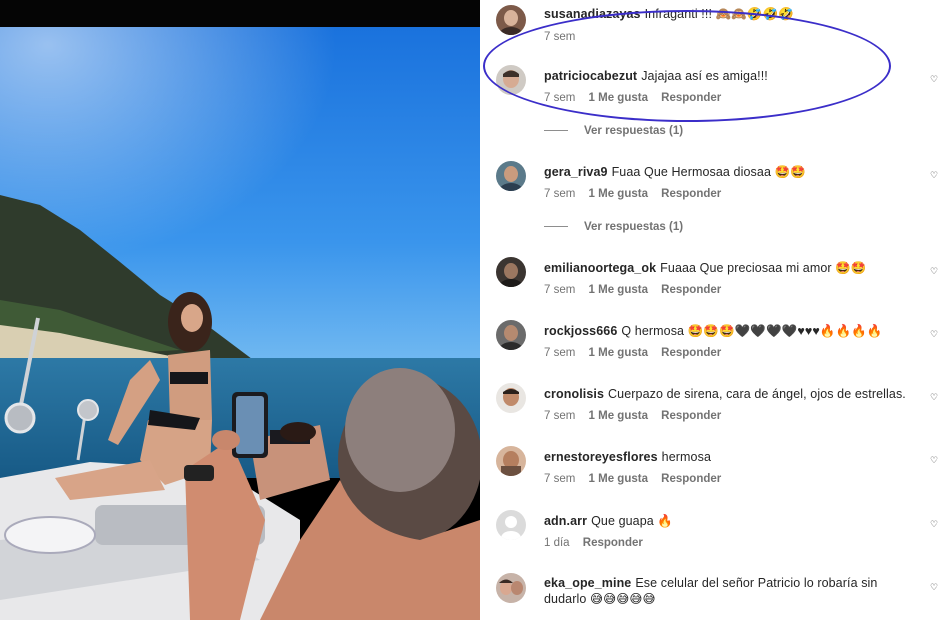 The width and height of the screenshot is (938, 620). I want to click on comment-body: Q hermosa 🤩🤩🤩🖤🖤🖤🖤♥♥♥🔥🔥🔥🔥, so click(752, 331).